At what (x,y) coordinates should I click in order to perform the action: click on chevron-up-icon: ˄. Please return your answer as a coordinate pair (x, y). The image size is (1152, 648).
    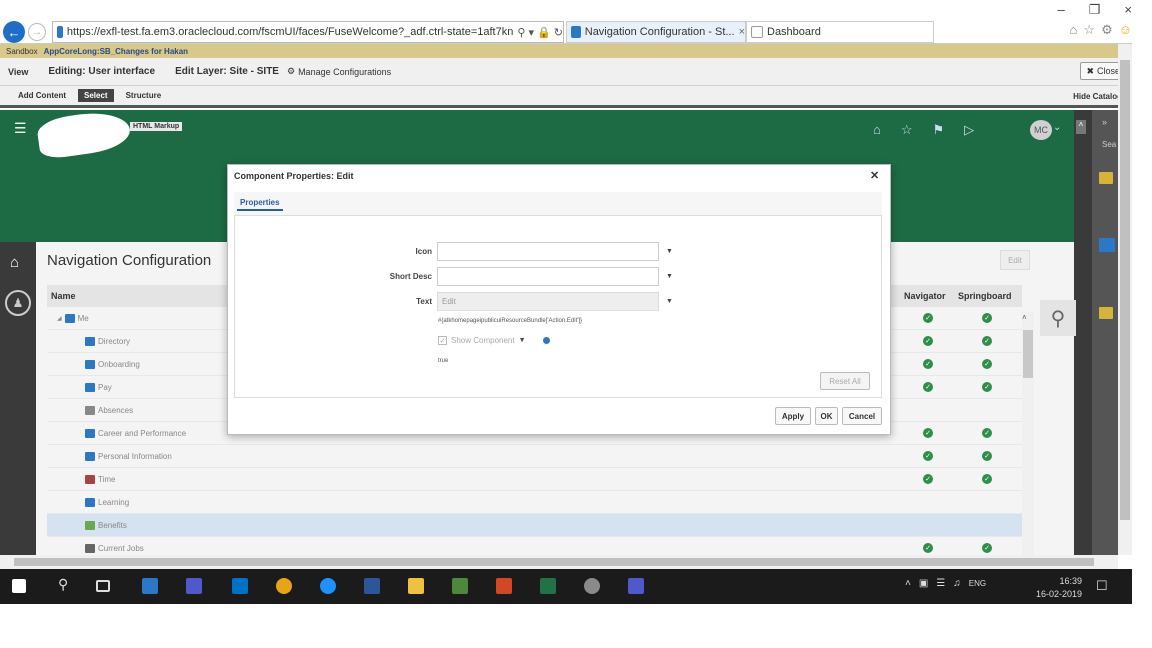
    Looking at the image, I should click on (908, 583).